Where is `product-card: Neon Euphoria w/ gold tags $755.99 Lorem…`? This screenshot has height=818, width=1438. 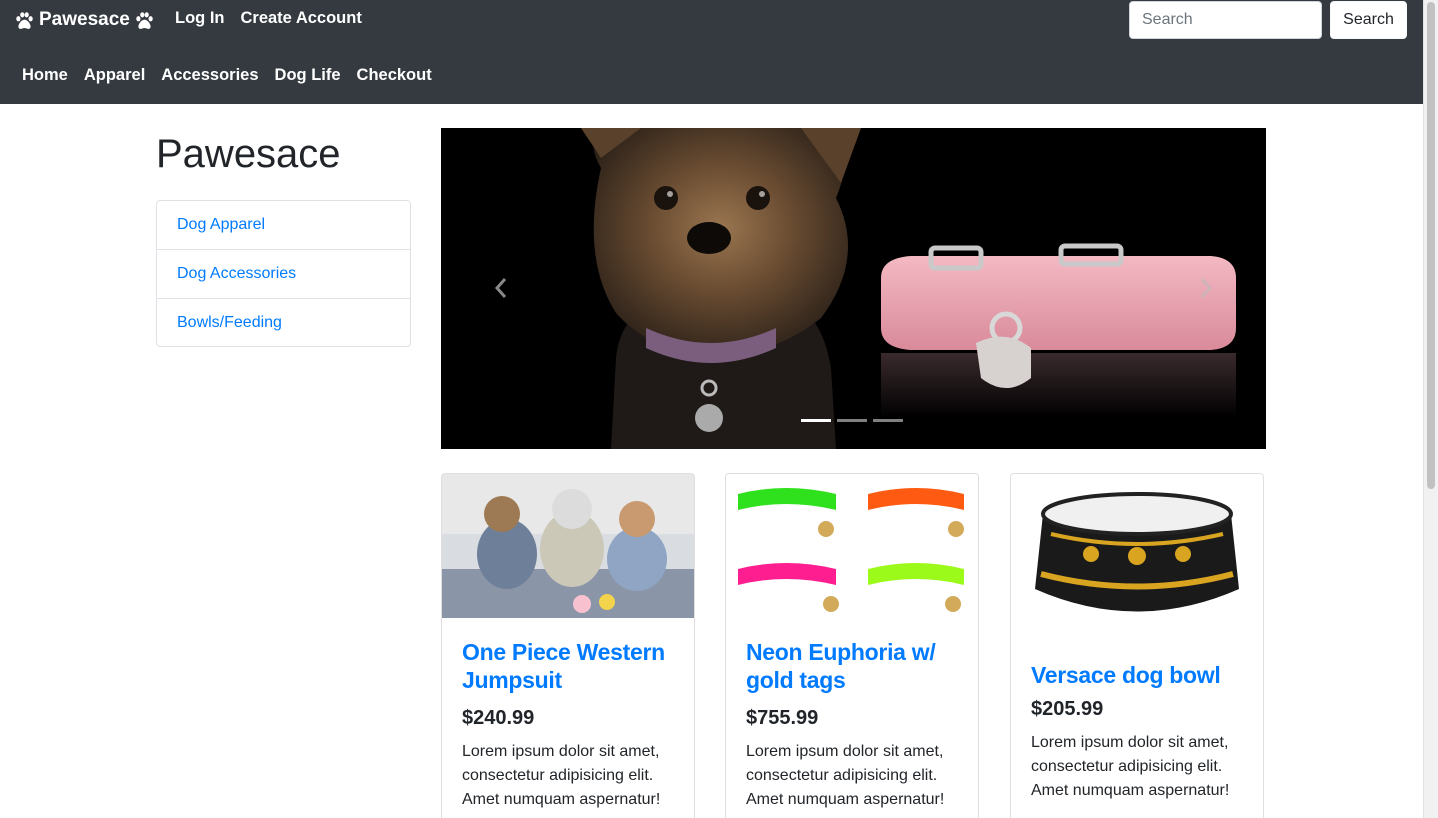
product-card: Neon Euphoria w/ gold tags $755.99 Lorem… is located at coordinates (852, 645).